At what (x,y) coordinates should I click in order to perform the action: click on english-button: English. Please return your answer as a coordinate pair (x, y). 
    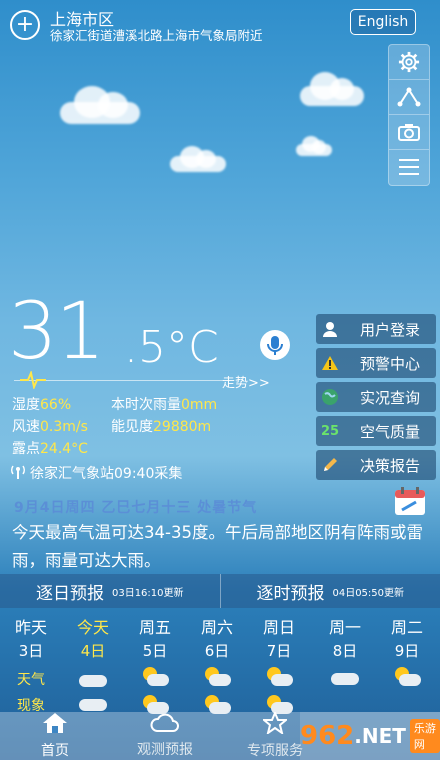
    Looking at the image, I should click on (383, 22).